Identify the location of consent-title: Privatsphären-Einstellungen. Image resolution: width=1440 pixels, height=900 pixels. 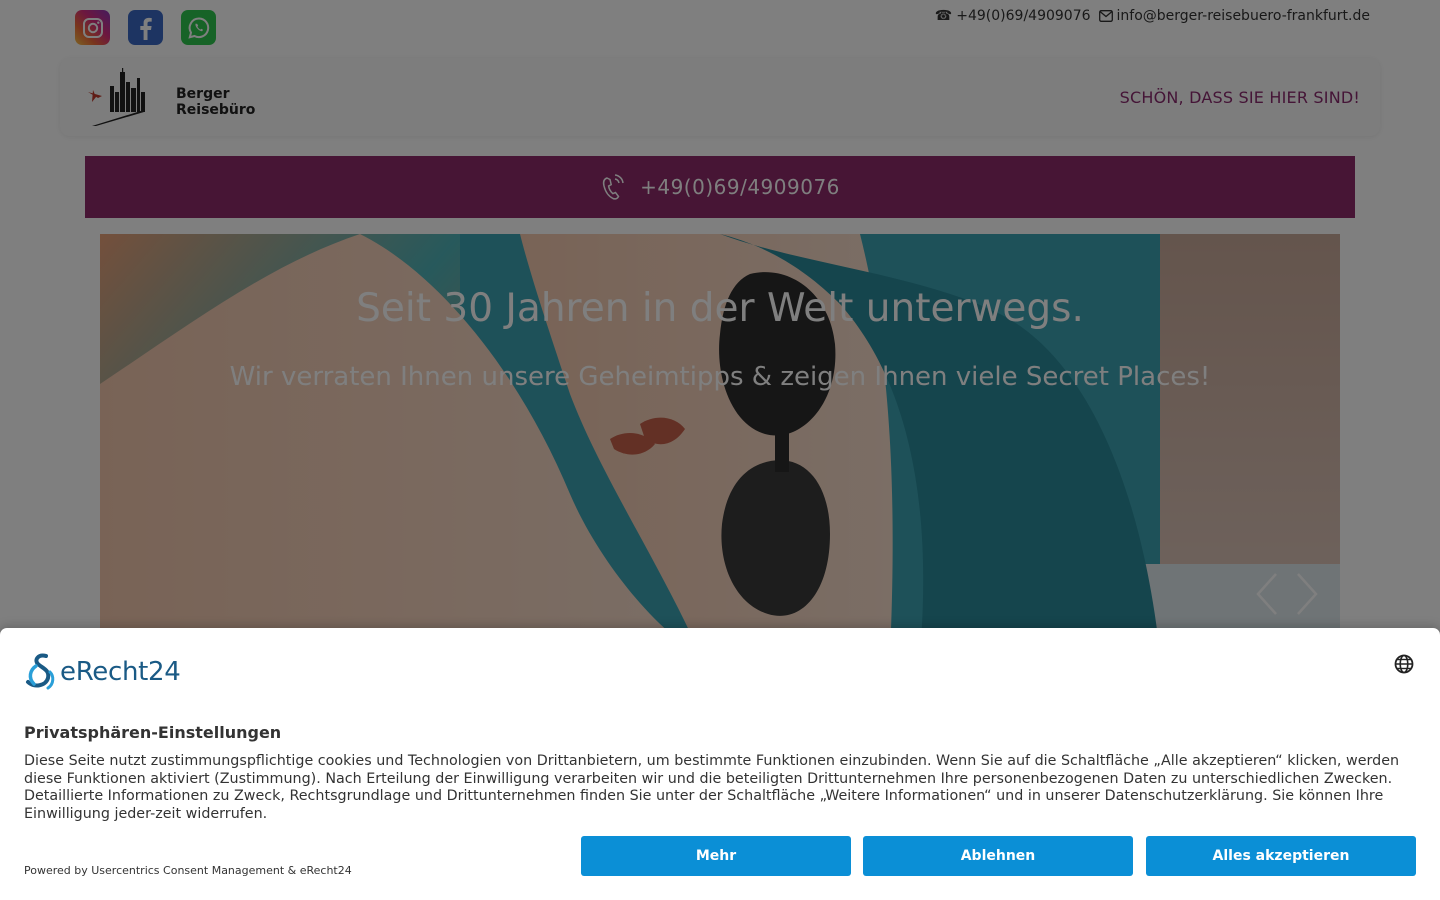
(153, 732).